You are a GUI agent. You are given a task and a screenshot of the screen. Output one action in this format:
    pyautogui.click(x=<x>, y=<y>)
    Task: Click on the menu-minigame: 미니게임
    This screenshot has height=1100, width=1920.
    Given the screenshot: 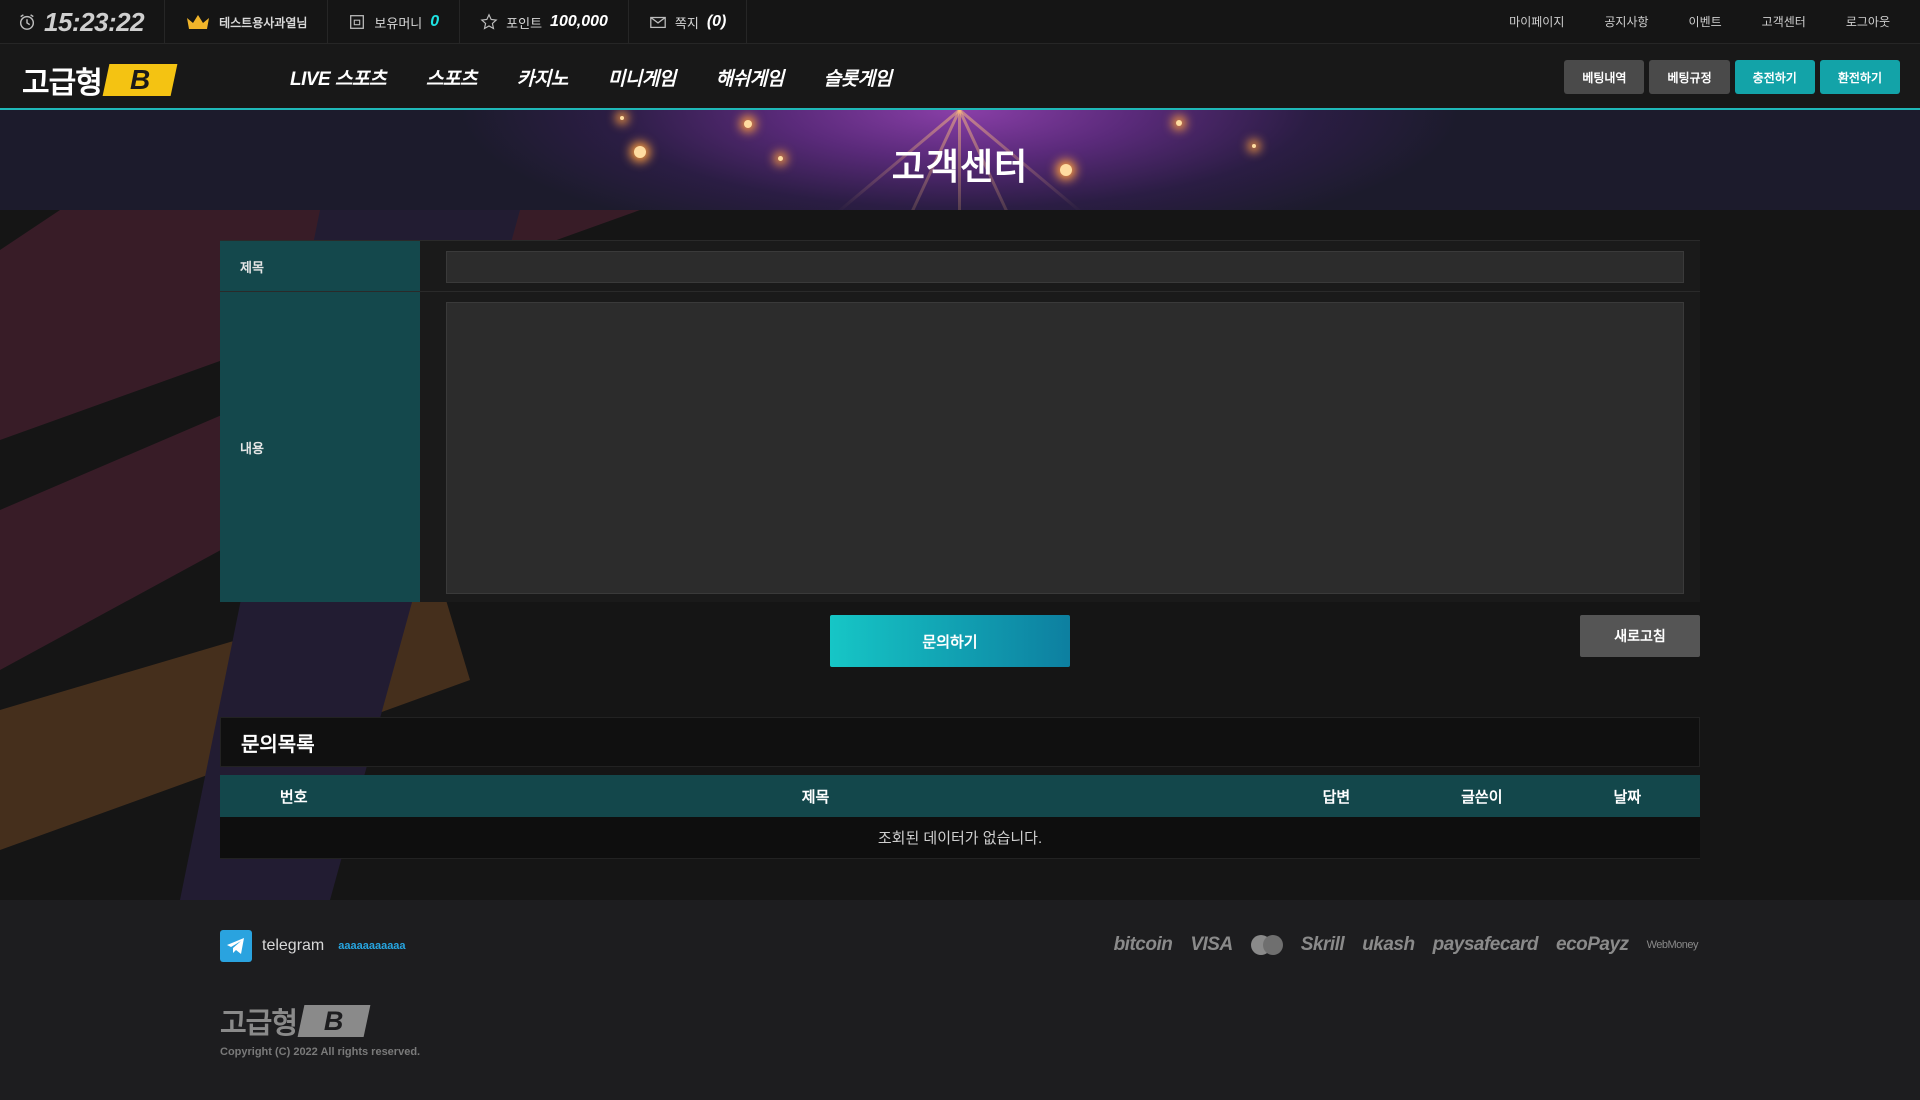 What is the action you would take?
    pyautogui.click(x=642, y=77)
    